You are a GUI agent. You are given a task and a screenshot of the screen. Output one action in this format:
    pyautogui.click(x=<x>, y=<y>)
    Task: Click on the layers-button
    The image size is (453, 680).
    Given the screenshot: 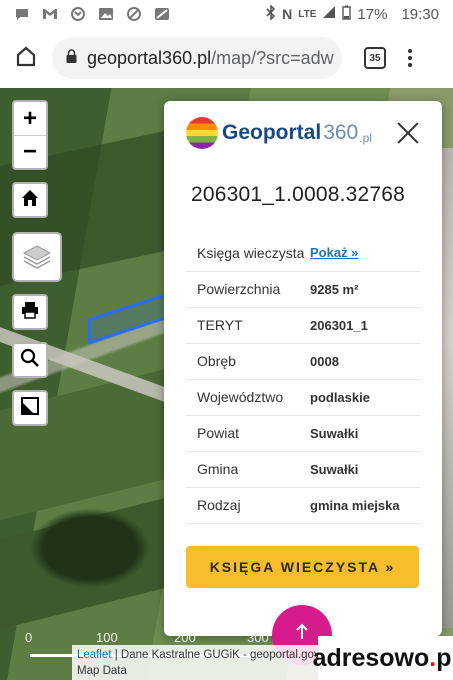 What is the action you would take?
    pyautogui.click(x=37, y=257)
    